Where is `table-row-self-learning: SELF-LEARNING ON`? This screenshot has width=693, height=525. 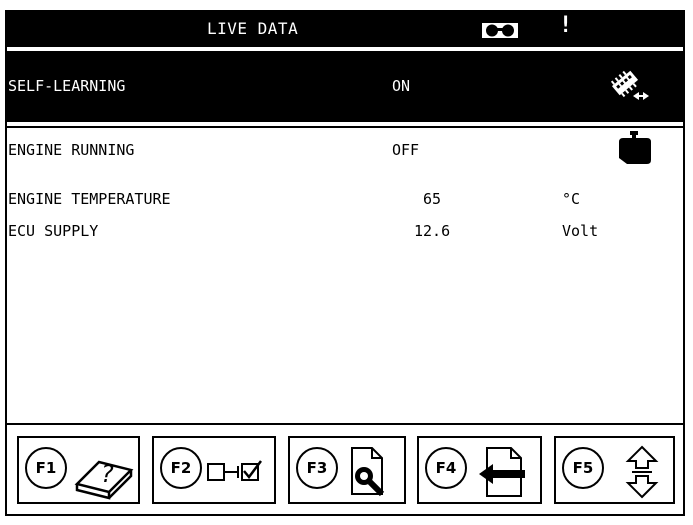 table-row-self-learning: SELF-LEARNING ON is located at coordinates (345, 86).